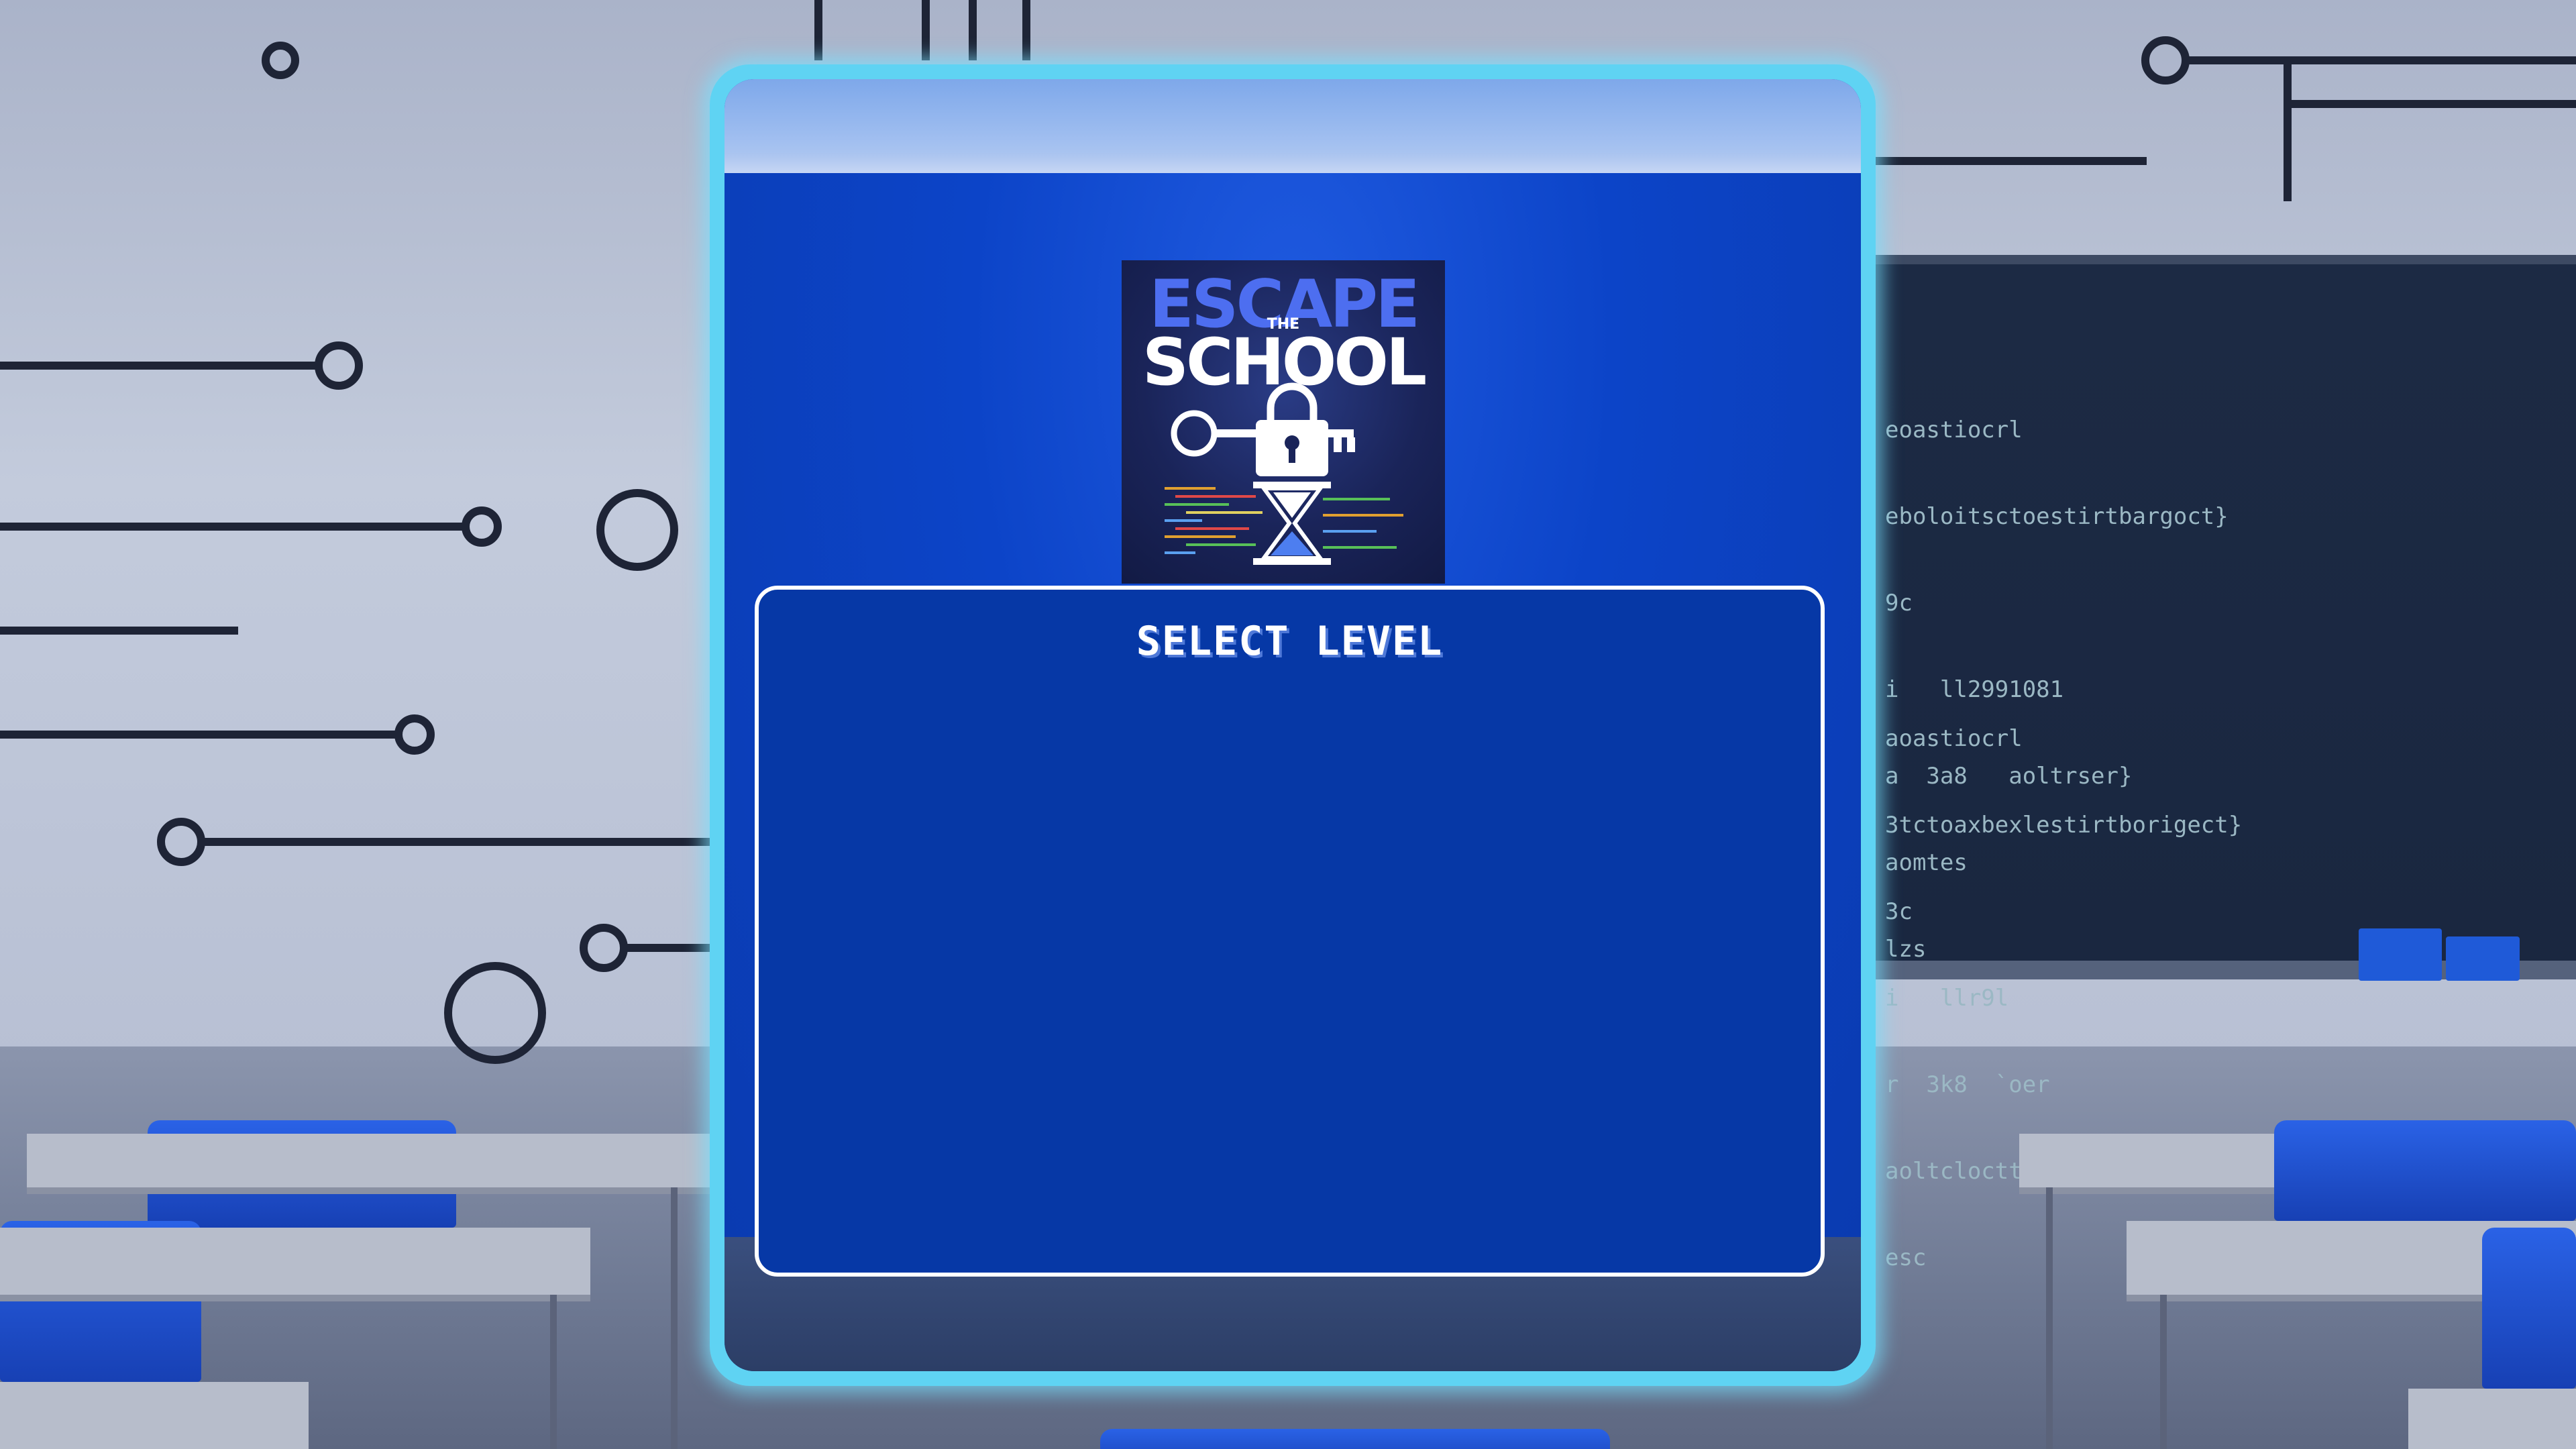 The height and width of the screenshot is (1449, 2576). Describe the element at coordinates (1954, 738) in the screenshot. I see `chalkboard-line: aoastiocrl` at that location.